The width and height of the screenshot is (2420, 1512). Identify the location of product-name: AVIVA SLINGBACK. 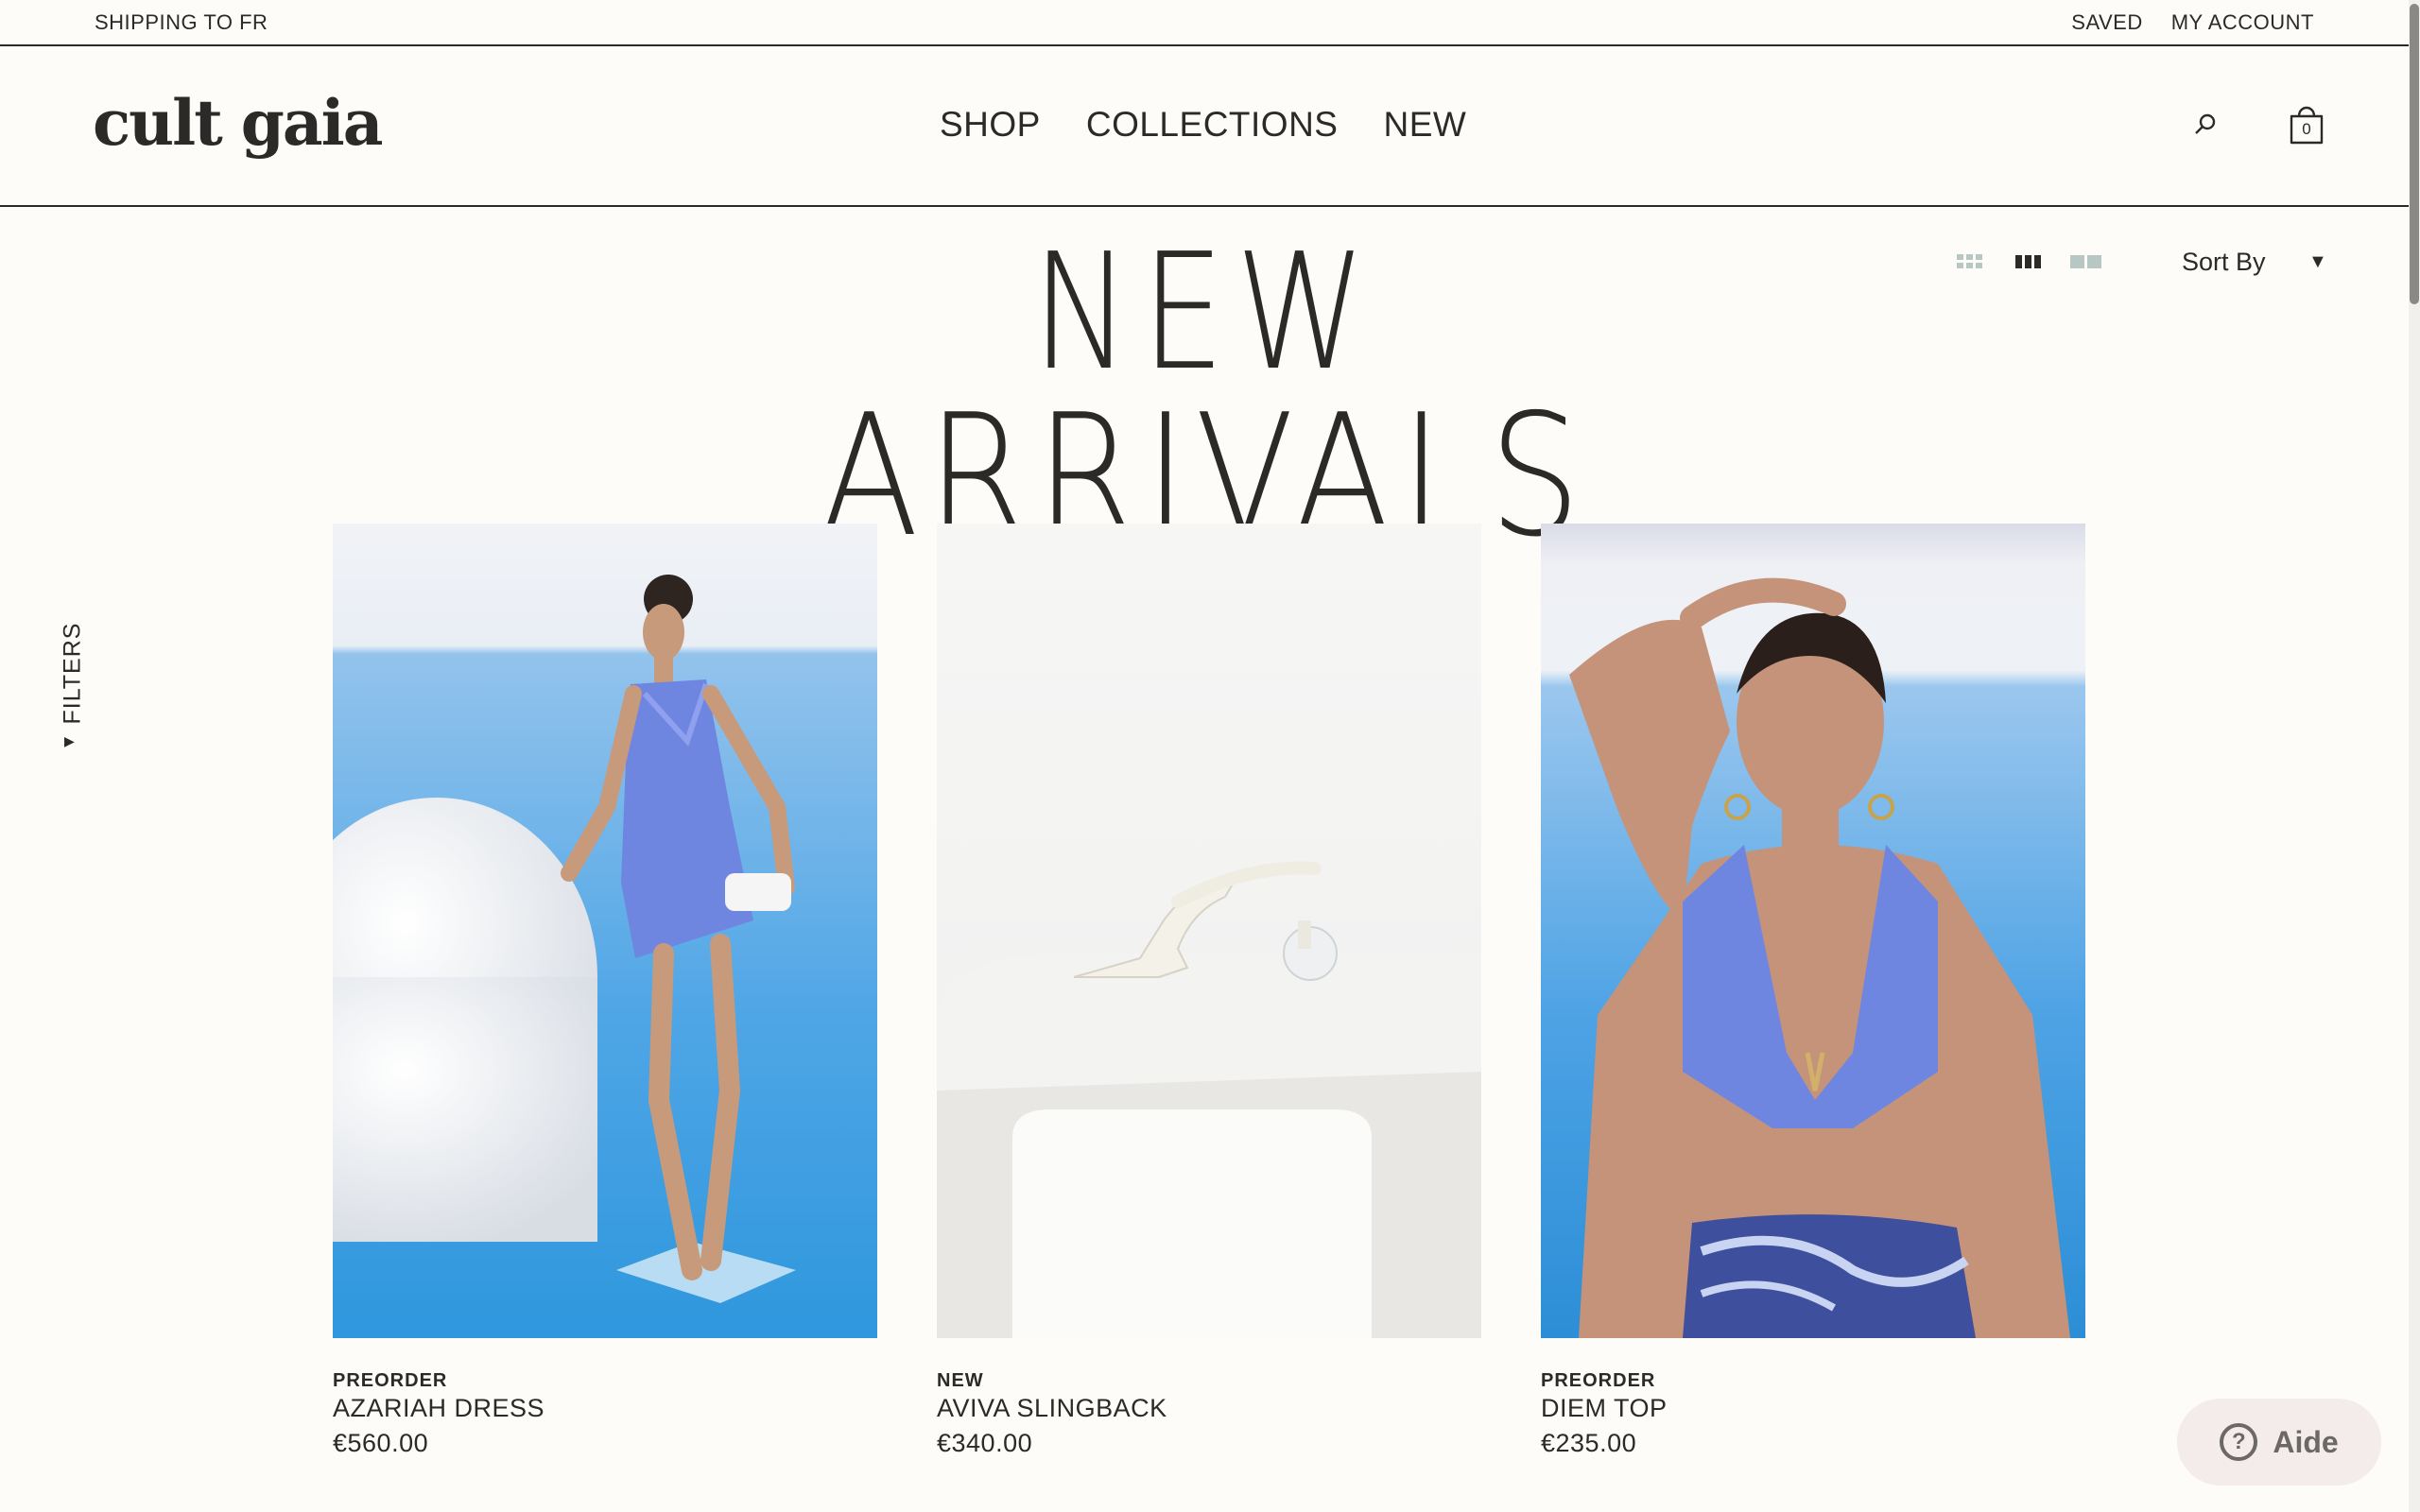
(1209, 1408).